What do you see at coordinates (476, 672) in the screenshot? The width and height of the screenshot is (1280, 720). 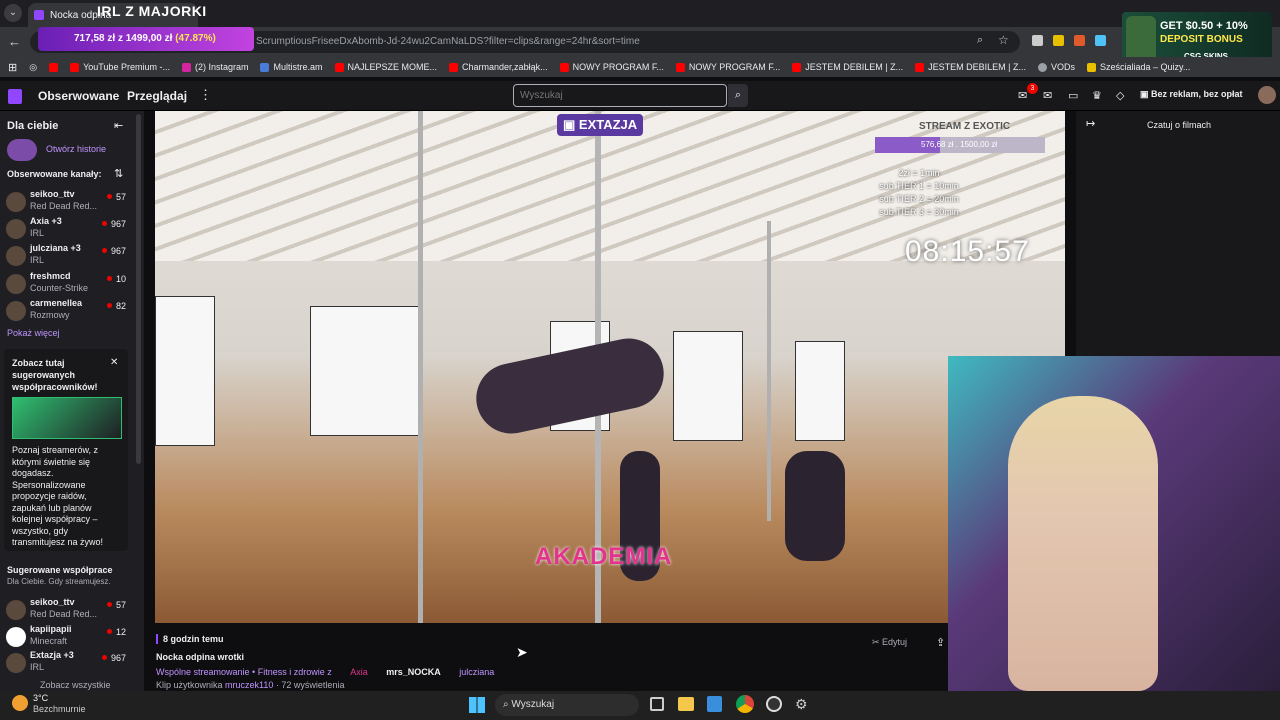 I see `collab-user: julcziana` at bounding box center [476, 672].